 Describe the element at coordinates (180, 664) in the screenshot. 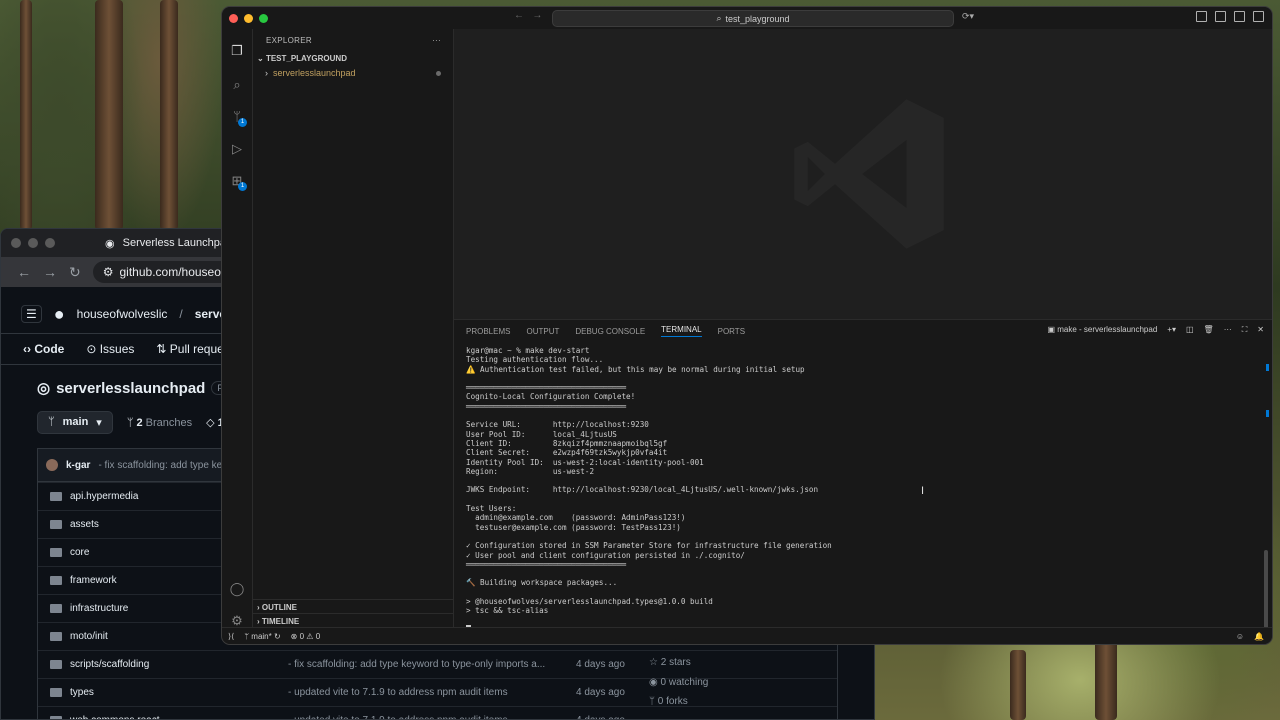

I see `file-name: scripts/scaffolding` at that location.